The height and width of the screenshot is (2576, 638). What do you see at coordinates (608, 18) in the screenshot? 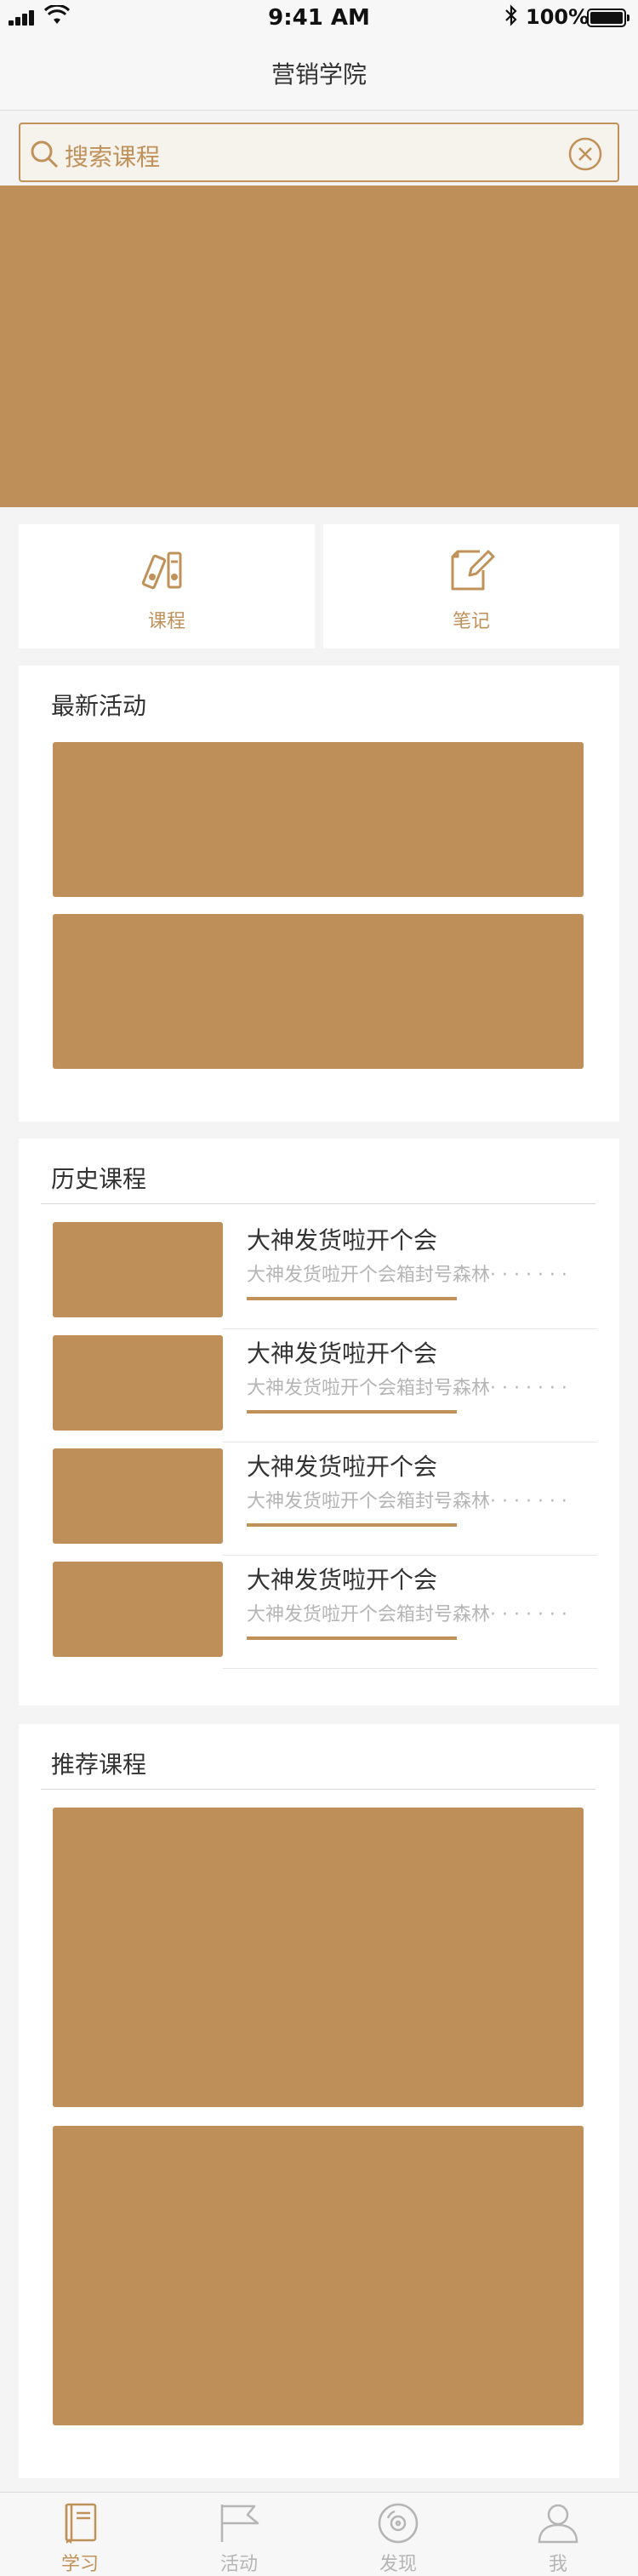
I see `battery-icon` at bounding box center [608, 18].